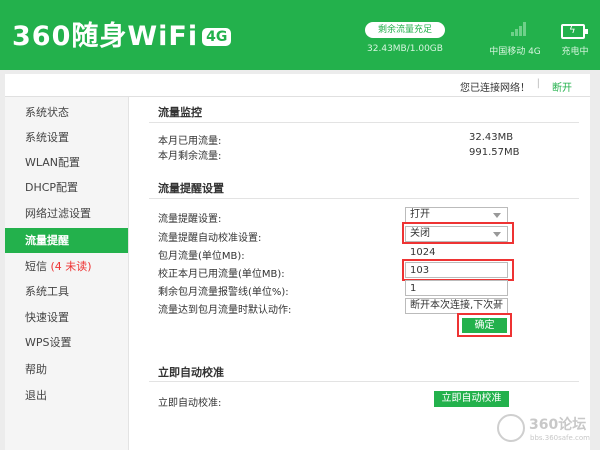  What do you see at coordinates (66, 112) in the screenshot?
I see `sidebar-item-system-status: 系统状态` at bounding box center [66, 112].